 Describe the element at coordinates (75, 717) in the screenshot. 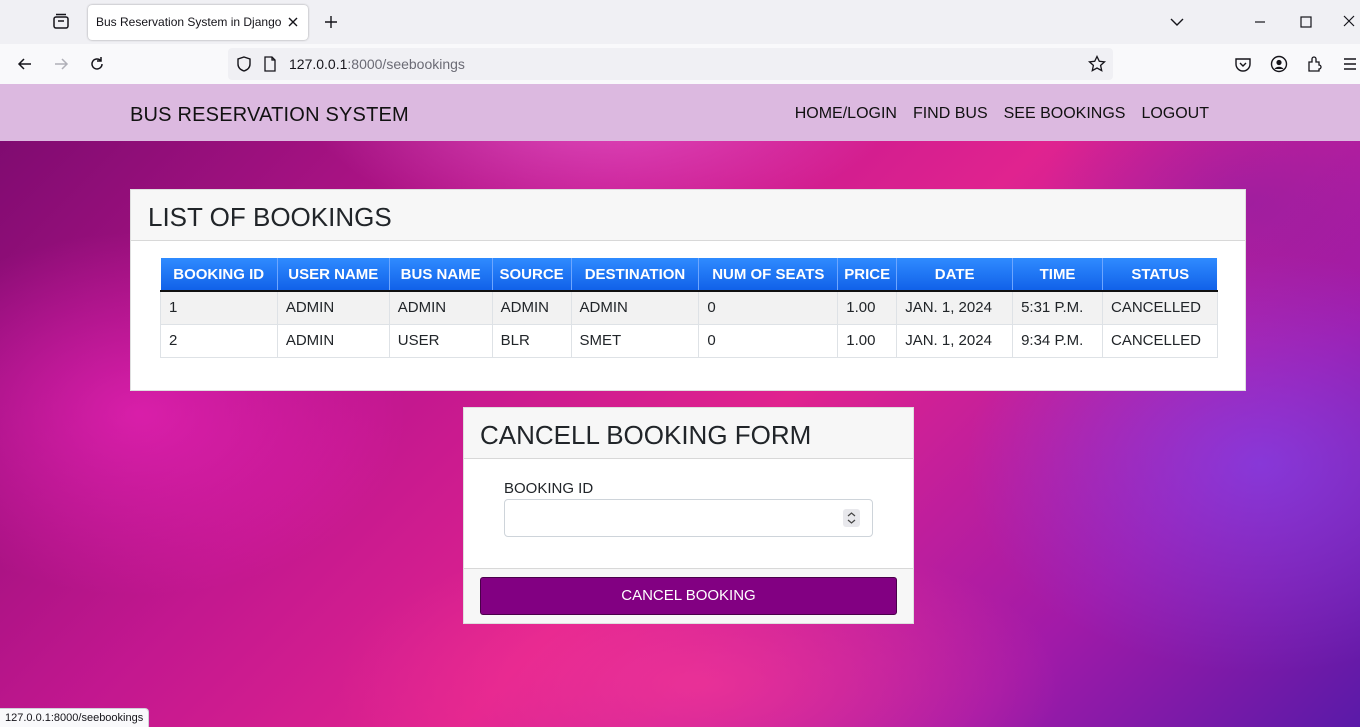

I see `status-url: 127.0.0.1:8000/seebookings` at that location.